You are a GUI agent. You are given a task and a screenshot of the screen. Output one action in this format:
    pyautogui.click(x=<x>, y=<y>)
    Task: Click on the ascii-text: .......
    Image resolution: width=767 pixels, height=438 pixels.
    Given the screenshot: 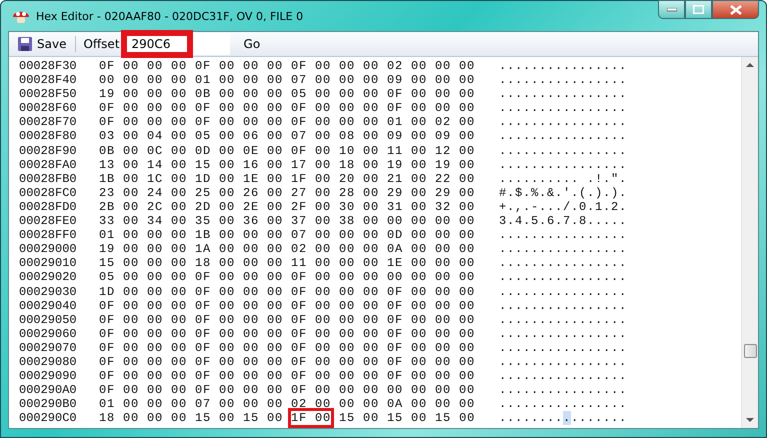 What is the action you would take?
    pyautogui.click(x=599, y=418)
    